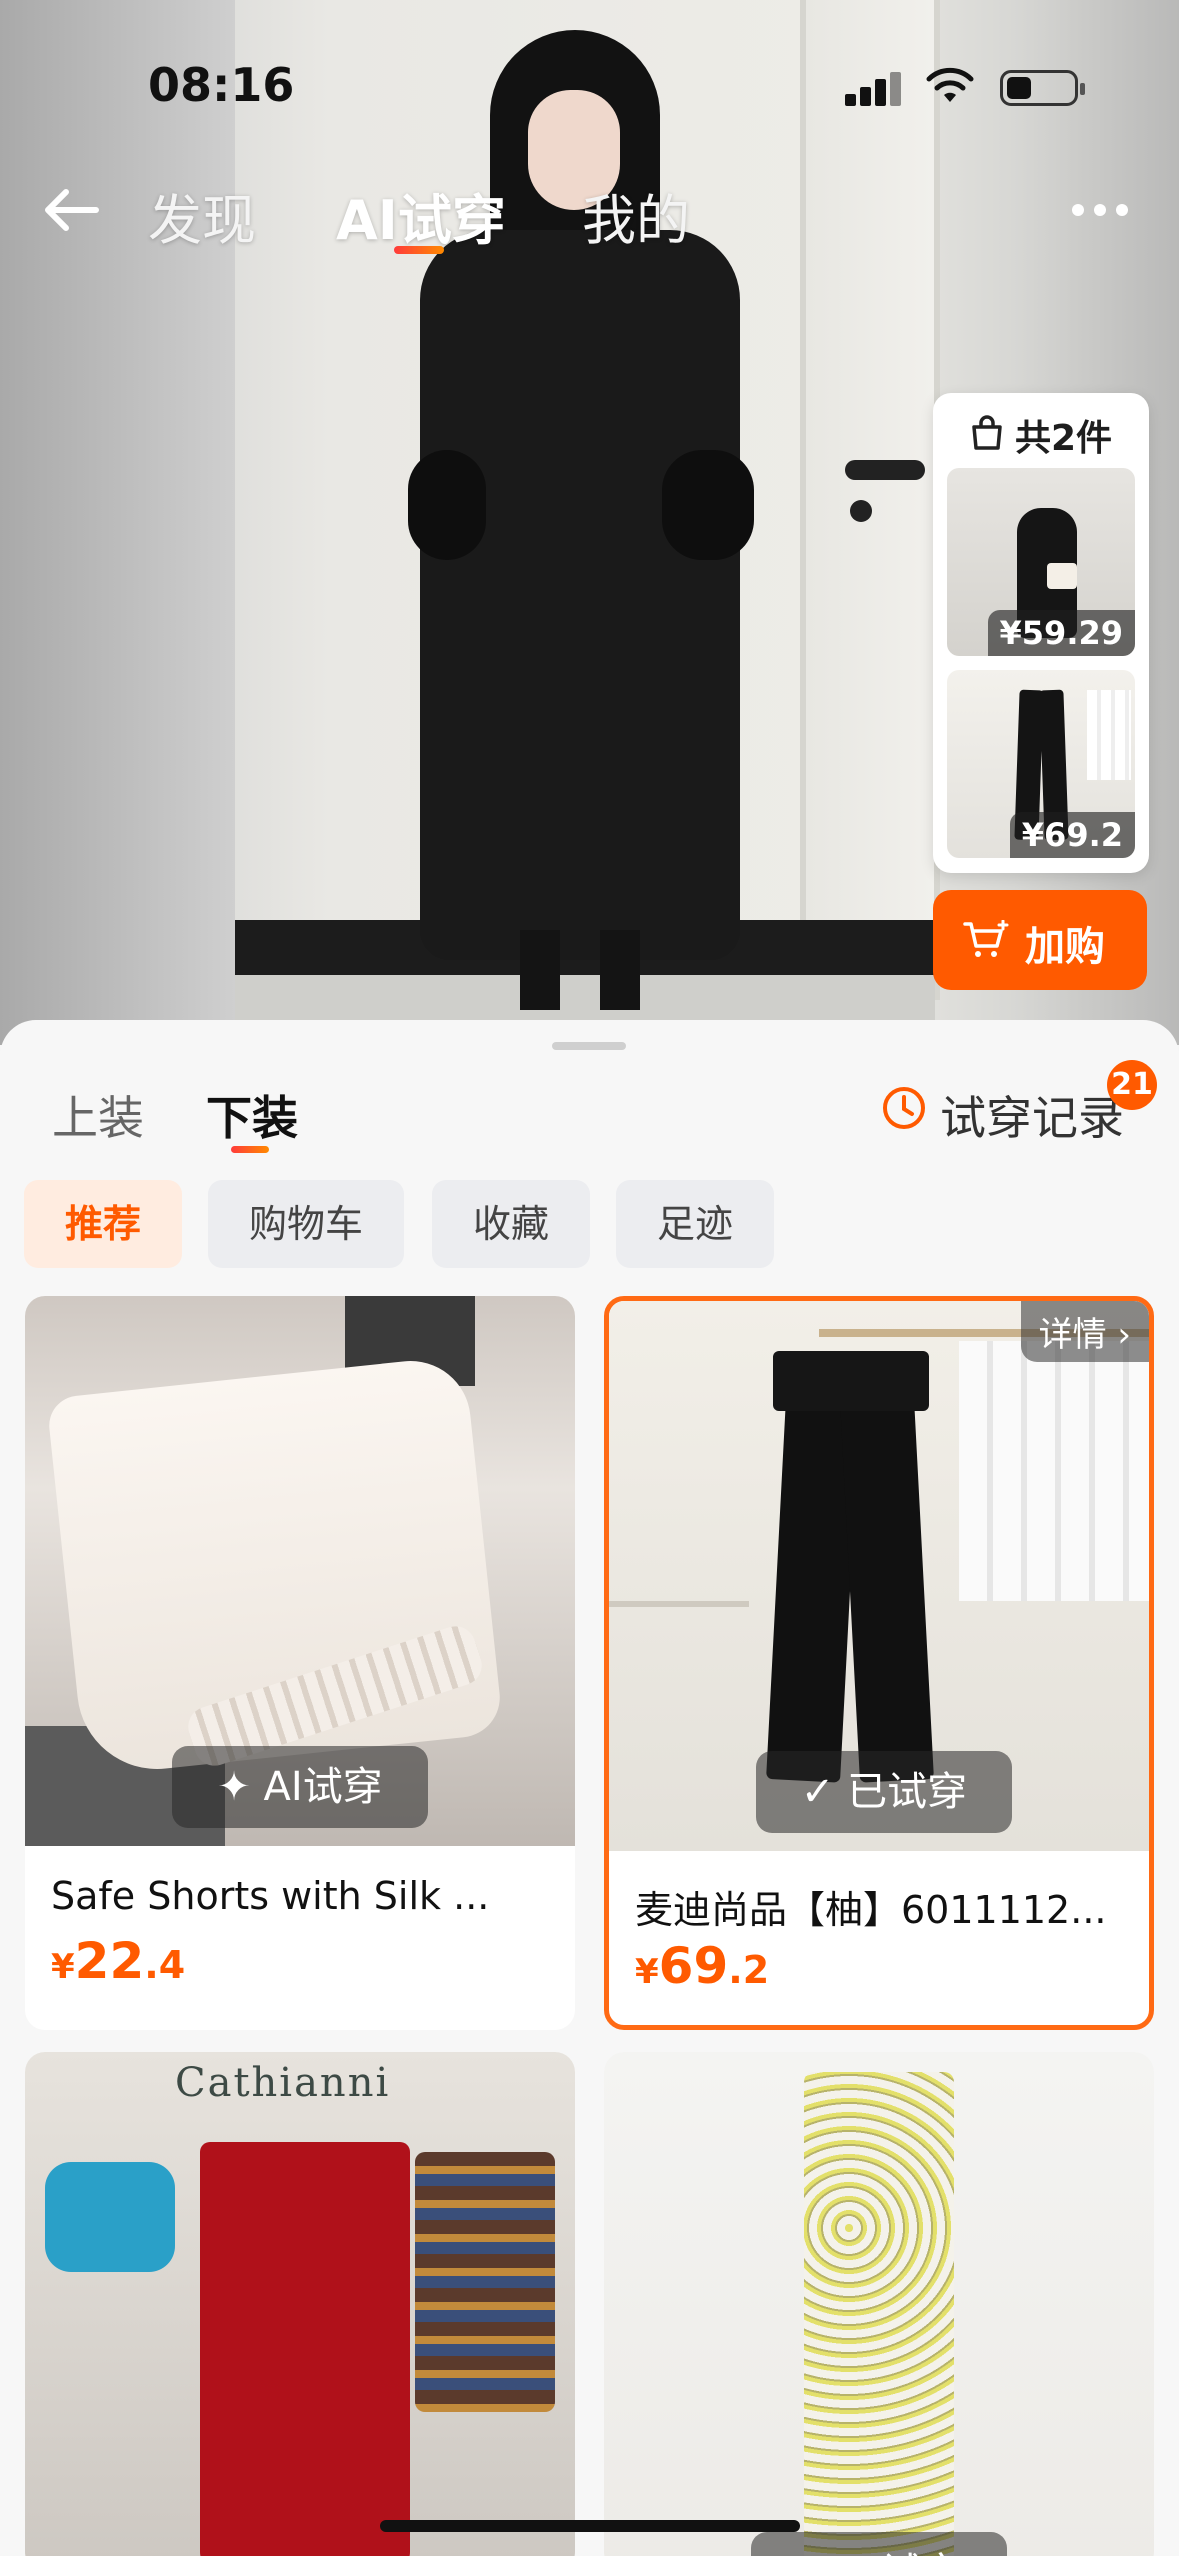 The width and height of the screenshot is (1179, 2556). I want to click on product-card: ✦ AI试穿, so click(879, 2304).